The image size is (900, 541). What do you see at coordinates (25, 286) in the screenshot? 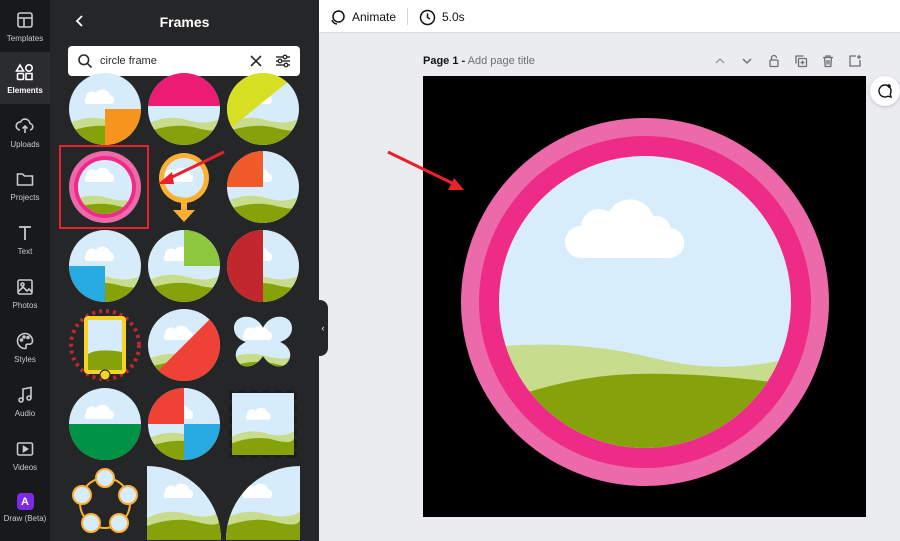
I see `photo-icon` at bounding box center [25, 286].